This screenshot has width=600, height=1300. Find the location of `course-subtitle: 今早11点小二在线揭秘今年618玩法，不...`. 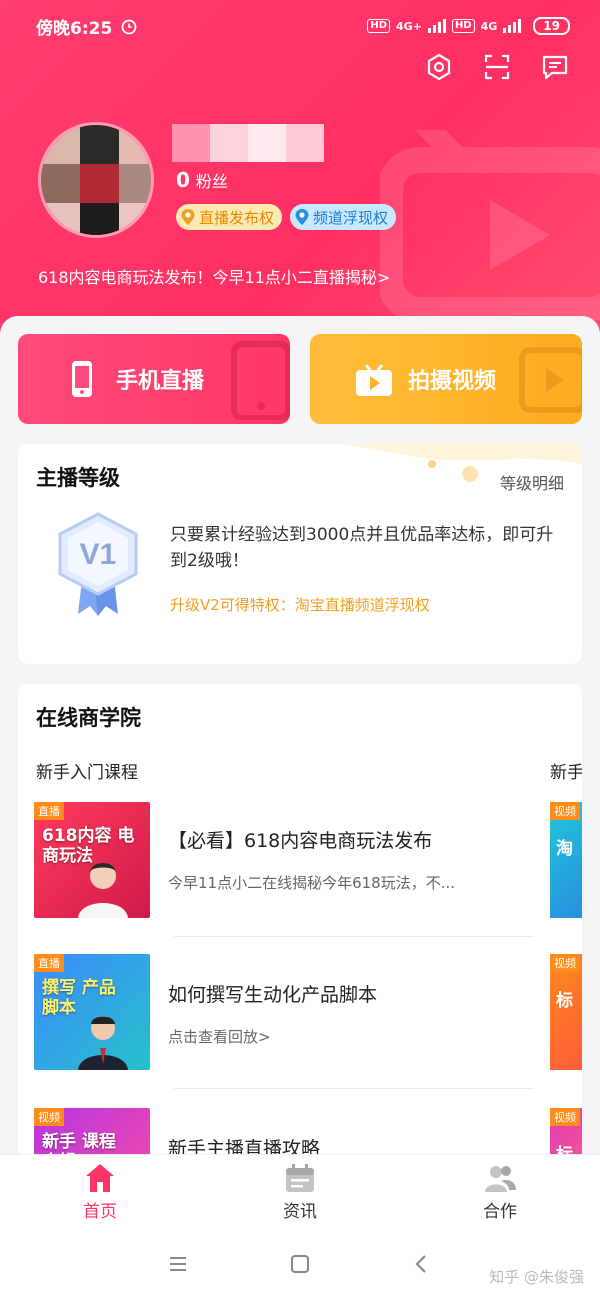

course-subtitle: 今早11点小二在线揭秘今年618玩法，不... is located at coordinates (312, 883).